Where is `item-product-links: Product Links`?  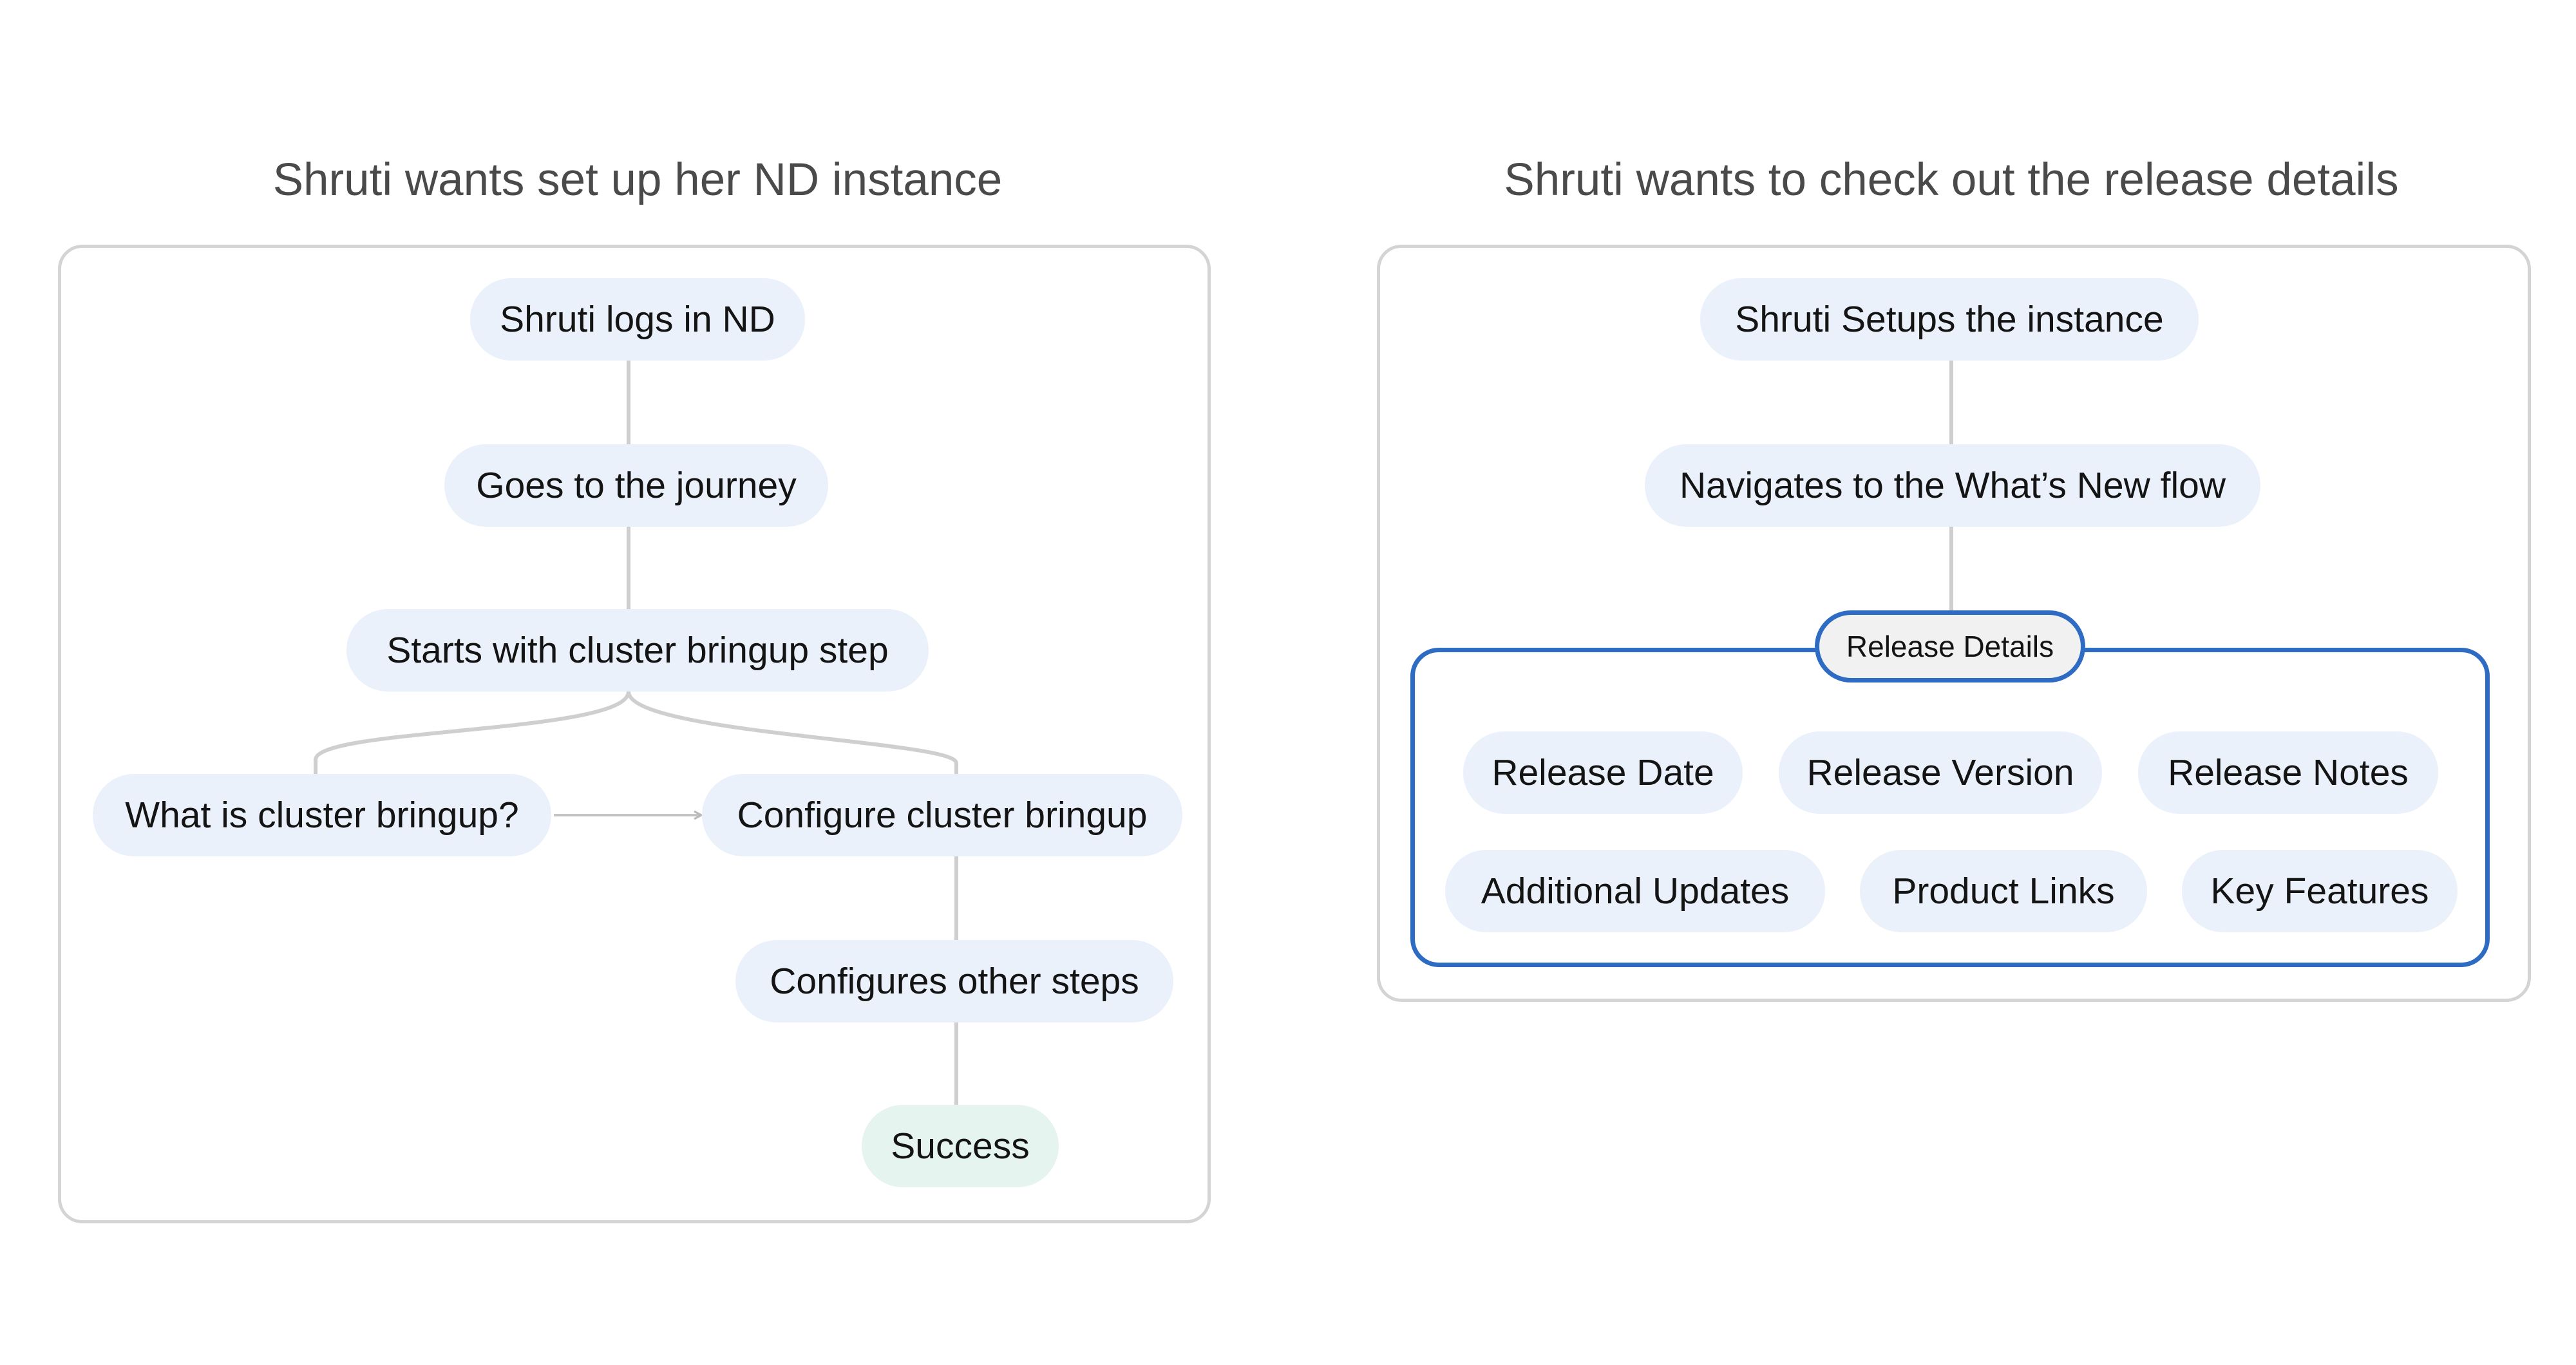 item-product-links: Product Links is located at coordinates (2004, 891).